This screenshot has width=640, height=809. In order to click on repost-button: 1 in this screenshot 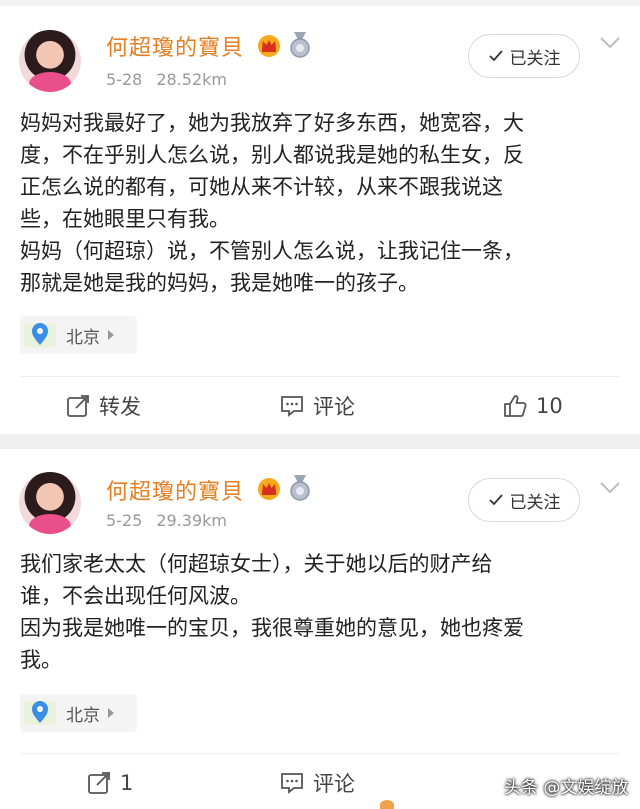, I will do `click(109, 783)`.